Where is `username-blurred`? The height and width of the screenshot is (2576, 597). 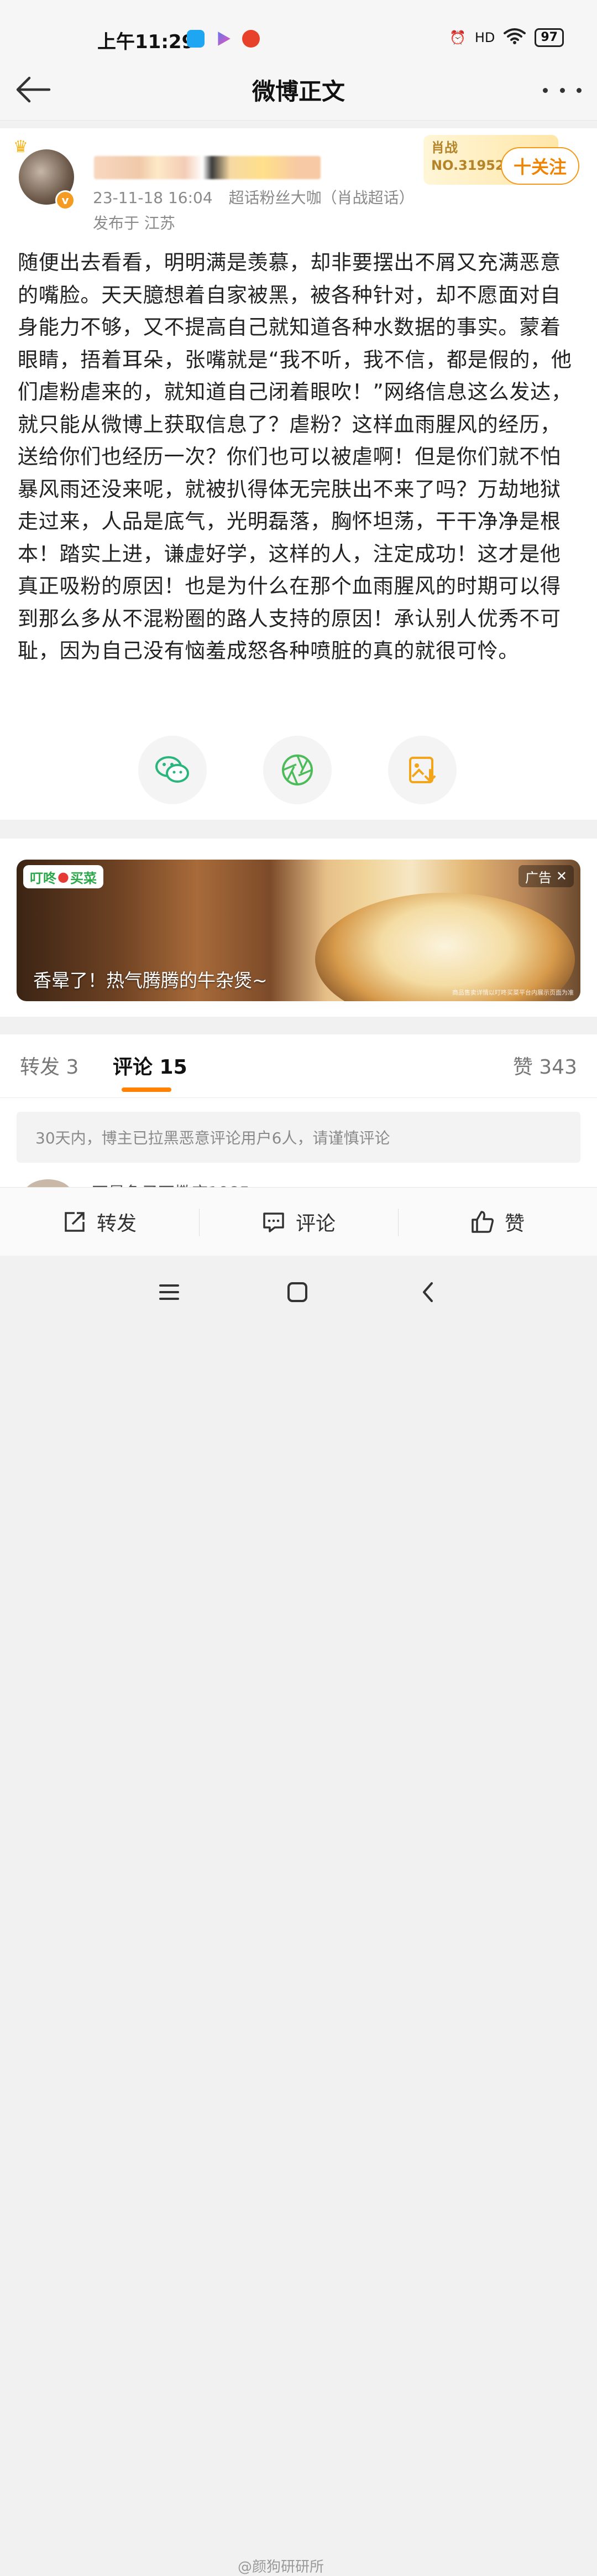
username-blurred is located at coordinates (207, 167).